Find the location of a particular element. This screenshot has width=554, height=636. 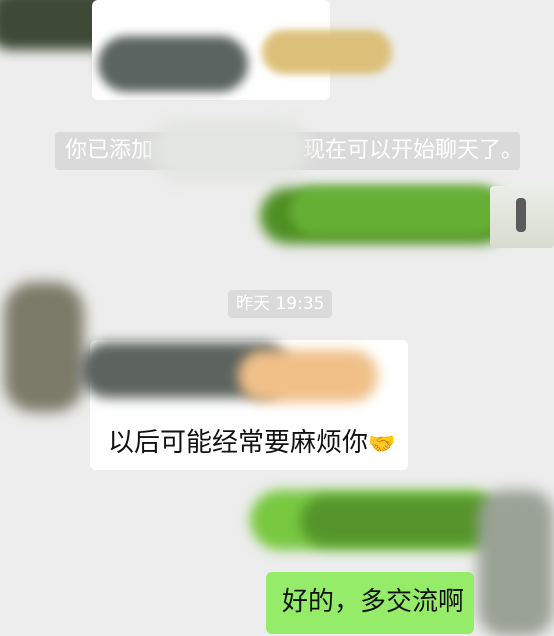

redacted-avatar-left is located at coordinates (44, 347).